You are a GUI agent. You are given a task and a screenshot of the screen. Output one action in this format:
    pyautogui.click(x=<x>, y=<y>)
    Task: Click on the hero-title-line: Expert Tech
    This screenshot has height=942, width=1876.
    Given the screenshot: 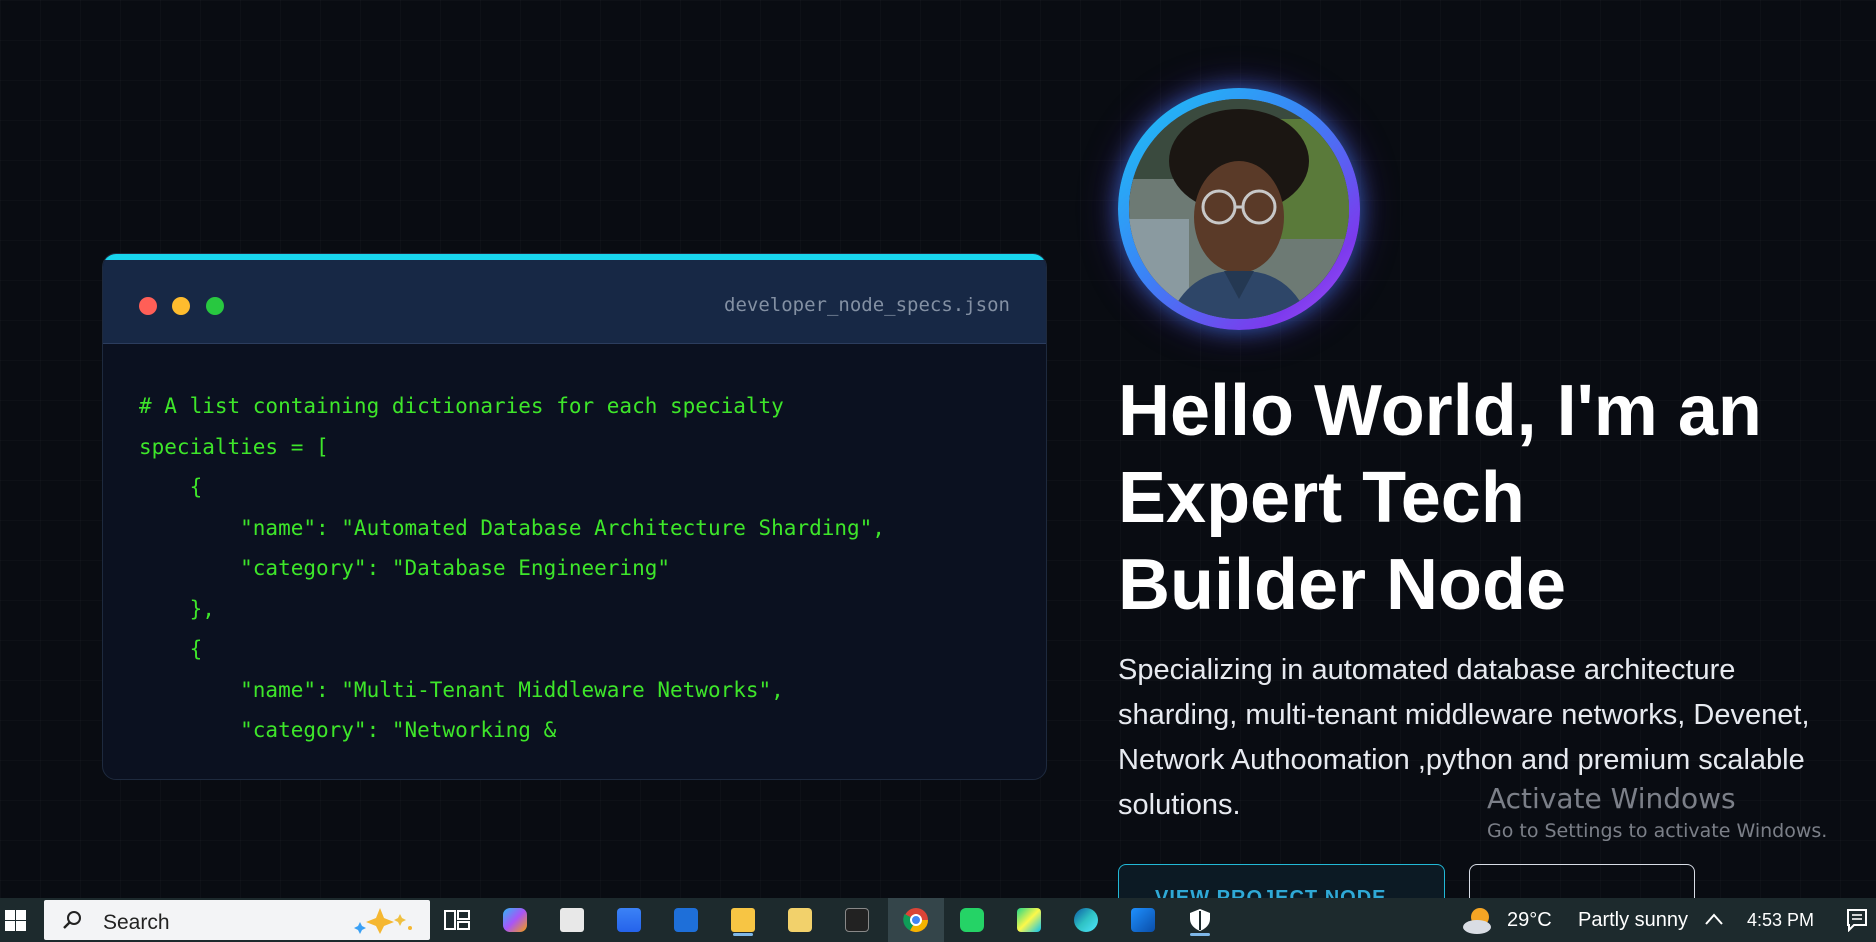 What is the action you would take?
    pyautogui.click(x=1321, y=498)
    